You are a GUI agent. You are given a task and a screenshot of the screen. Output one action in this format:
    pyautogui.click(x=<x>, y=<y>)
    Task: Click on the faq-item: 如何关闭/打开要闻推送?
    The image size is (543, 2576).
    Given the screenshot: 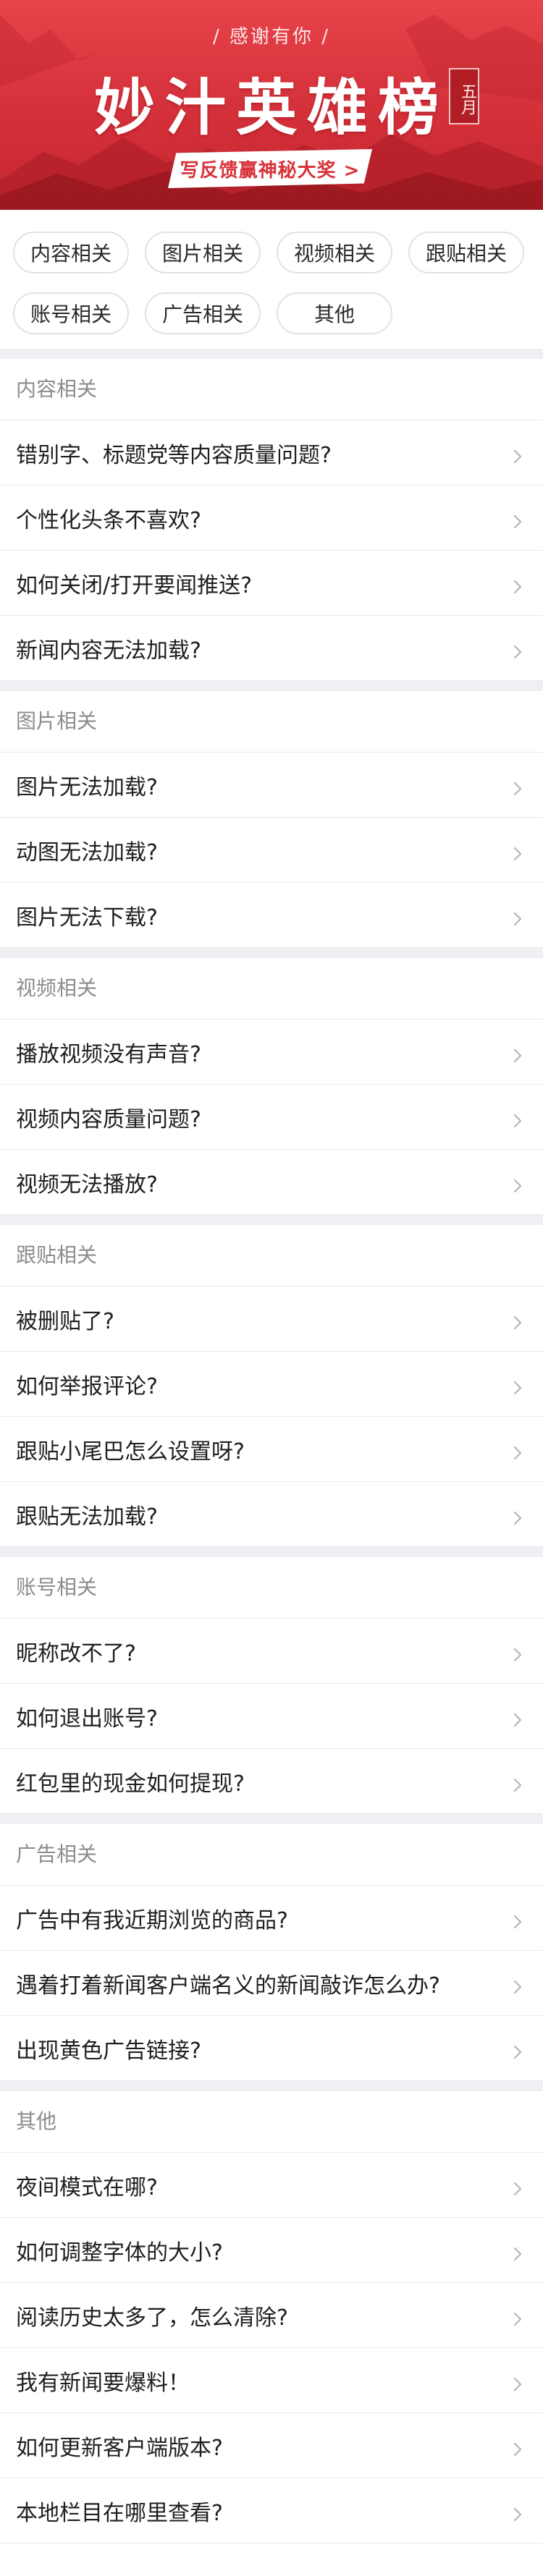 What is the action you would take?
    pyautogui.click(x=271, y=583)
    